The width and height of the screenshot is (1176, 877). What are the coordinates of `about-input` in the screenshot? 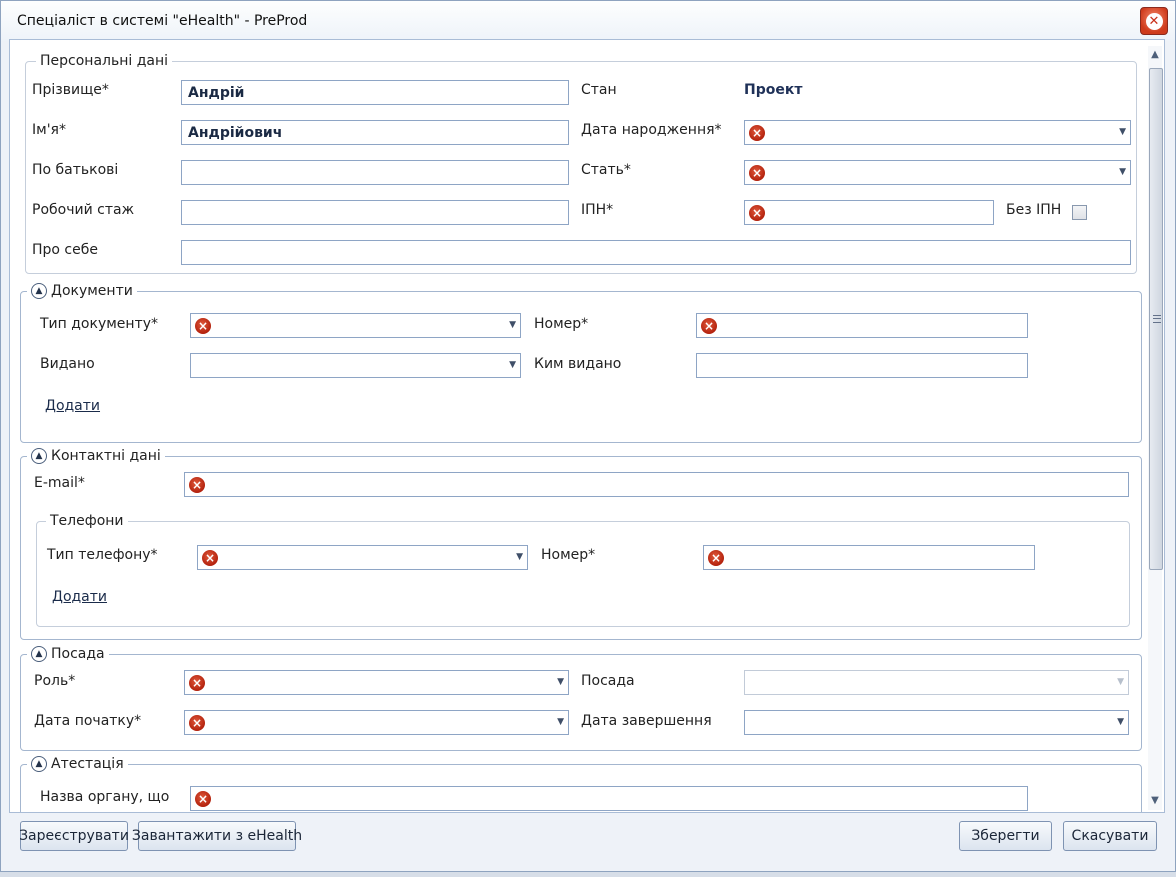 It's located at (656, 252).